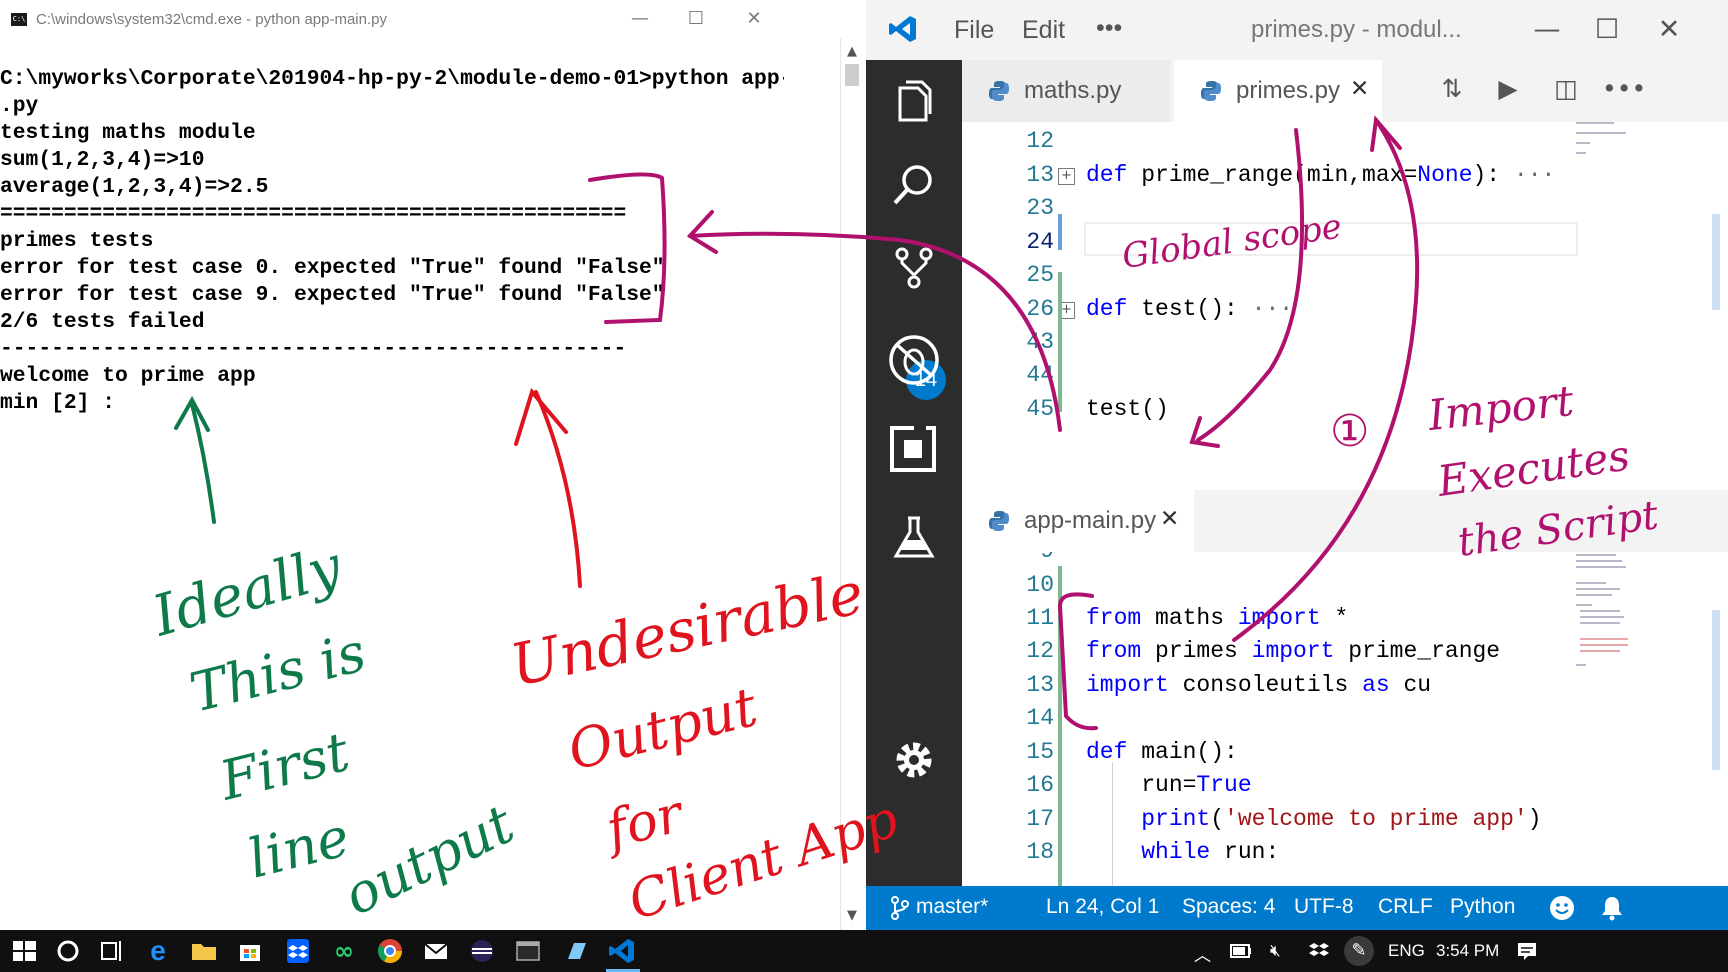 This screenshot has height=972, width=1728. I want to click on debug-icon, so click(914, 360).